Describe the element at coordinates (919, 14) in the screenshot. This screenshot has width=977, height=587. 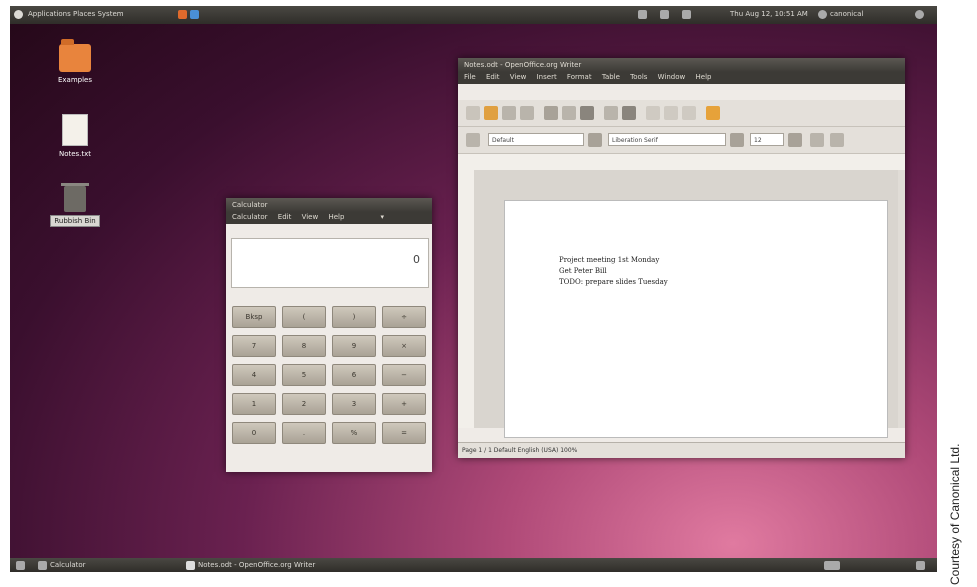
I see `power-icon` at that location.